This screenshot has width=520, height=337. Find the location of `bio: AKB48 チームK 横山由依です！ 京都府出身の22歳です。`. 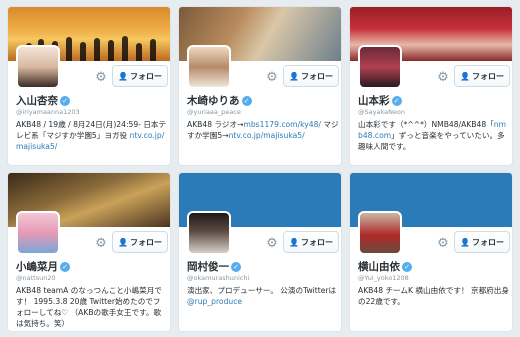

bio: AKB48 チームK 横山由依です！ 京都府出身の22歳です。 is located at coordinates (433, 296).